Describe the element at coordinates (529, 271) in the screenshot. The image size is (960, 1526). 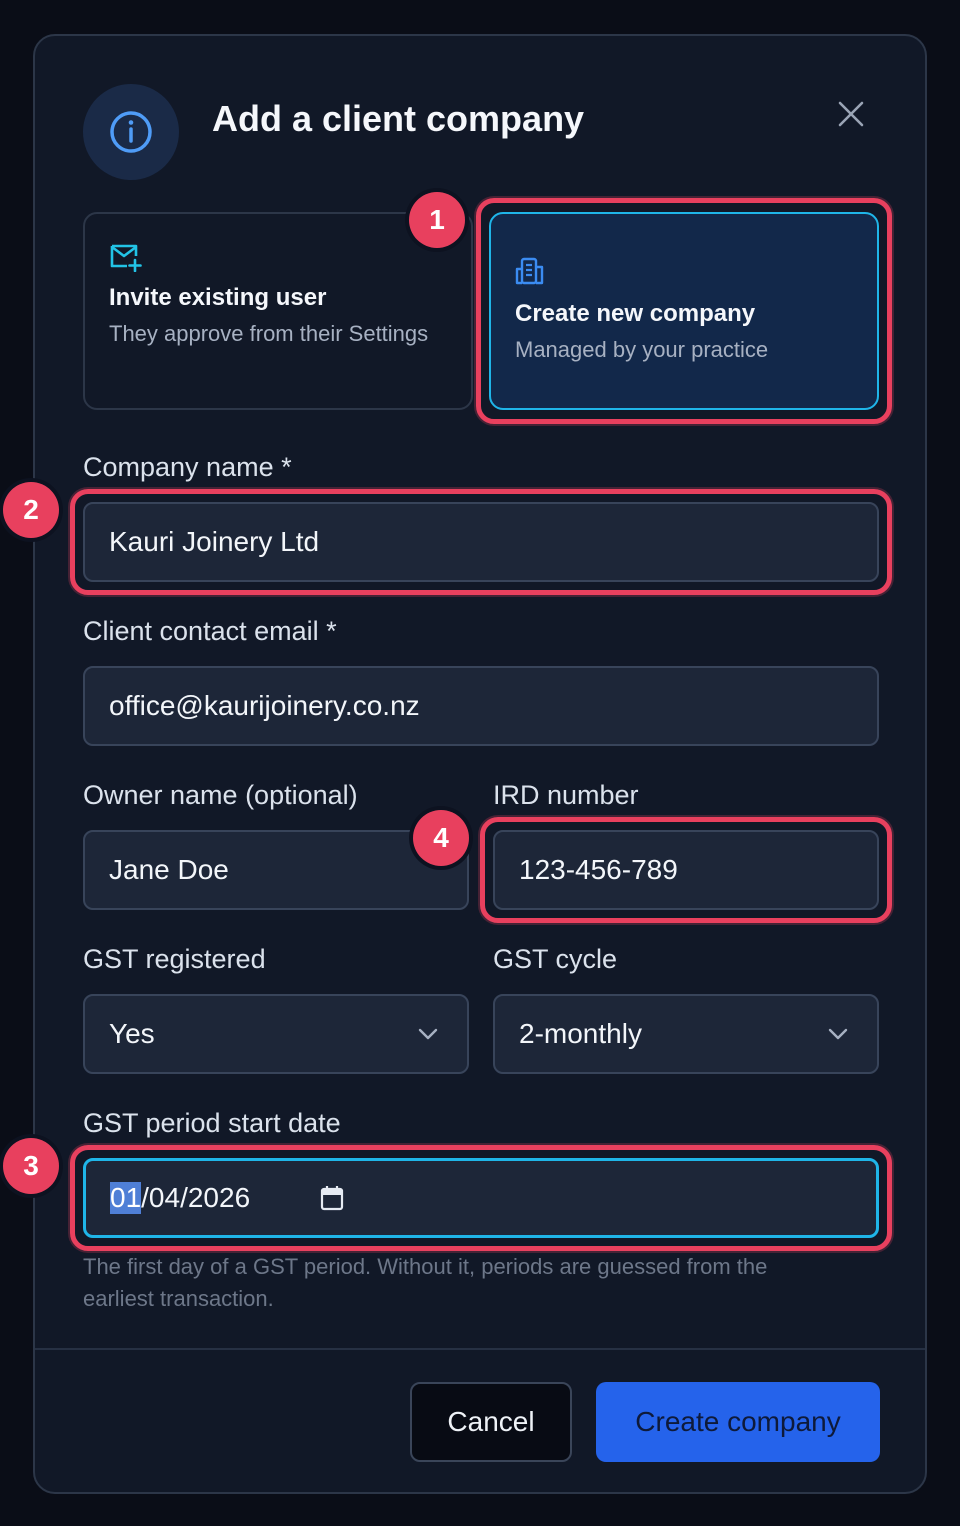
I see `building-icon` at that location.